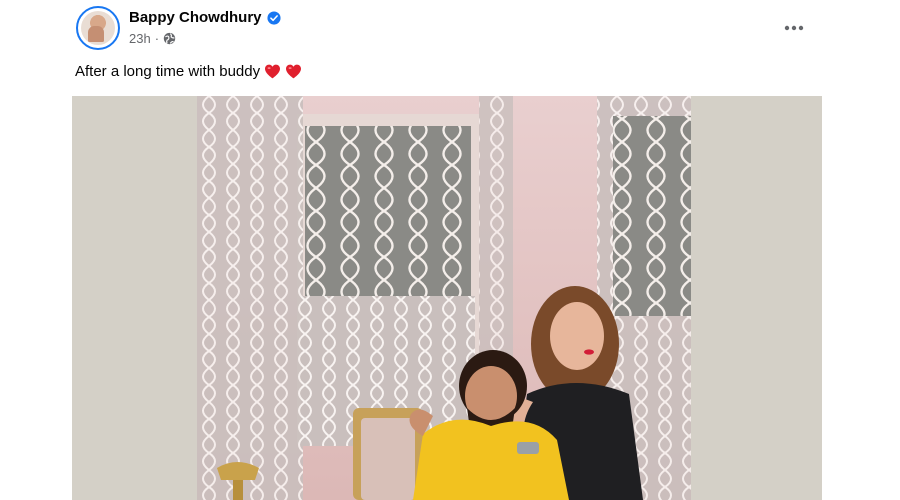  Describe the element at coordinates (456, 29) in the screenshot. I see `post-header: Bappy Chowdhury 23h ·` at that location.